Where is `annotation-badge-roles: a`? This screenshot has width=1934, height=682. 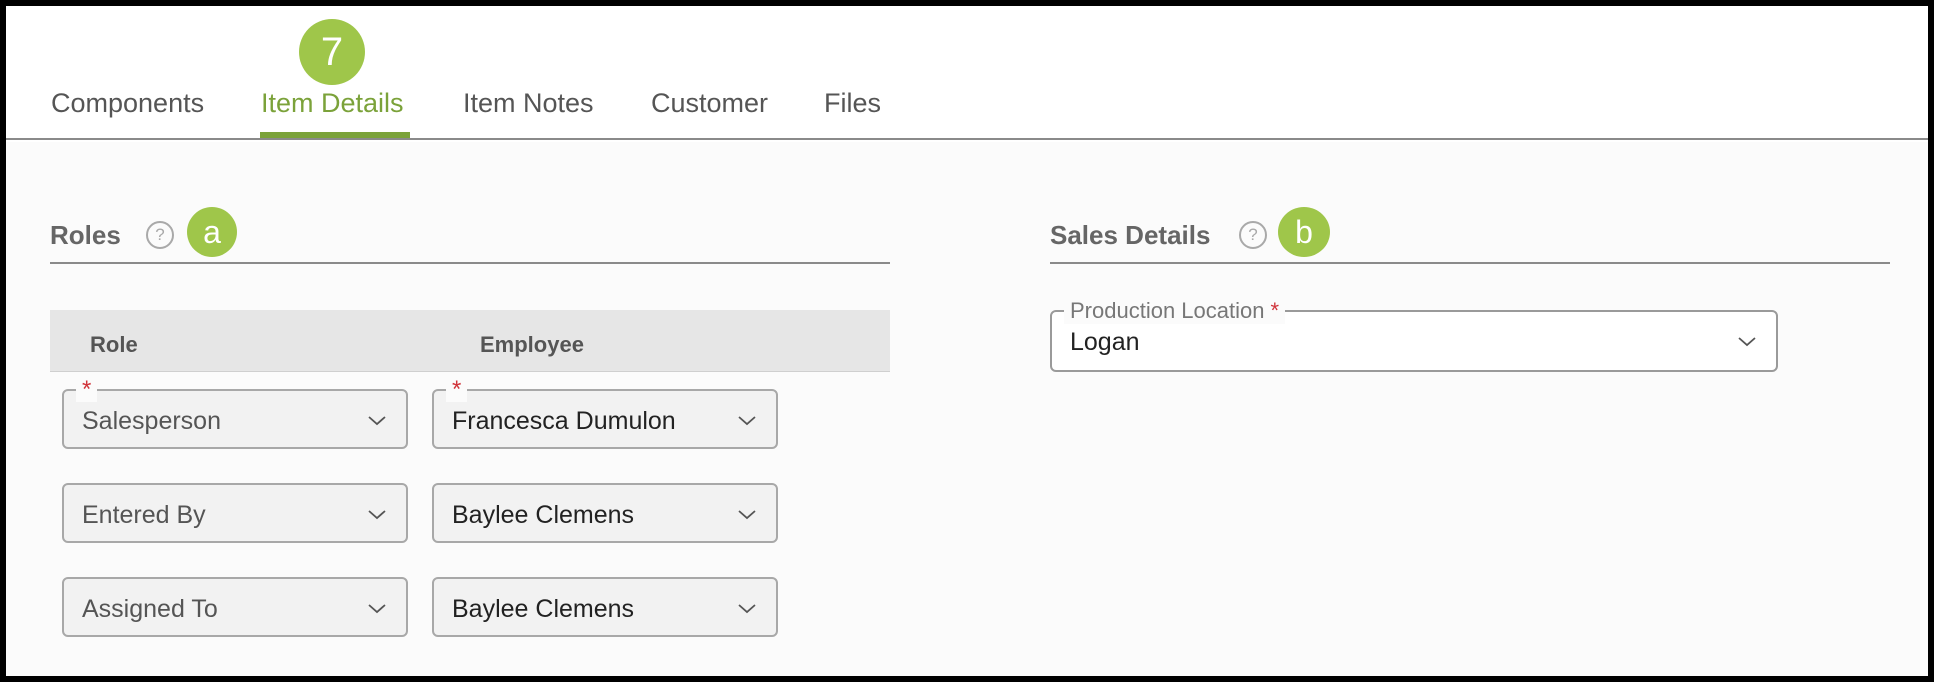
annotation-badge-roles: a is located at coordinates (212, 232).